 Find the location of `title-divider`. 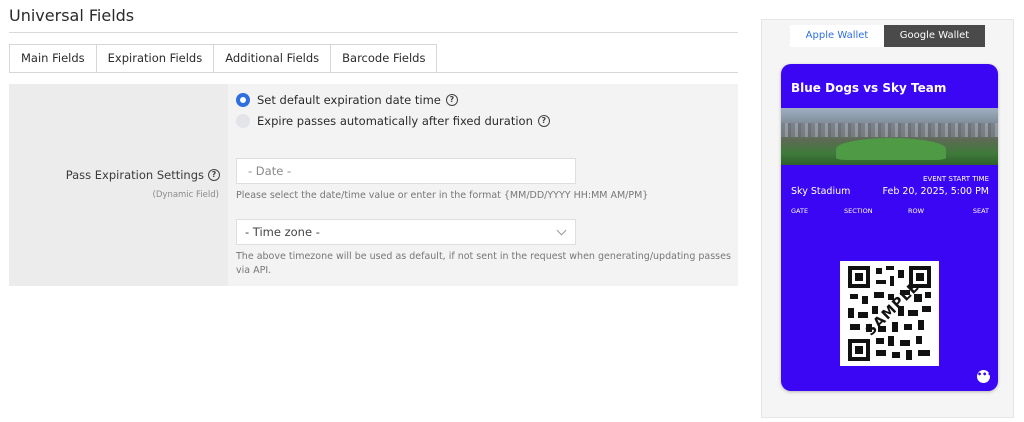

title-divider is located at coordinates (373, 32).